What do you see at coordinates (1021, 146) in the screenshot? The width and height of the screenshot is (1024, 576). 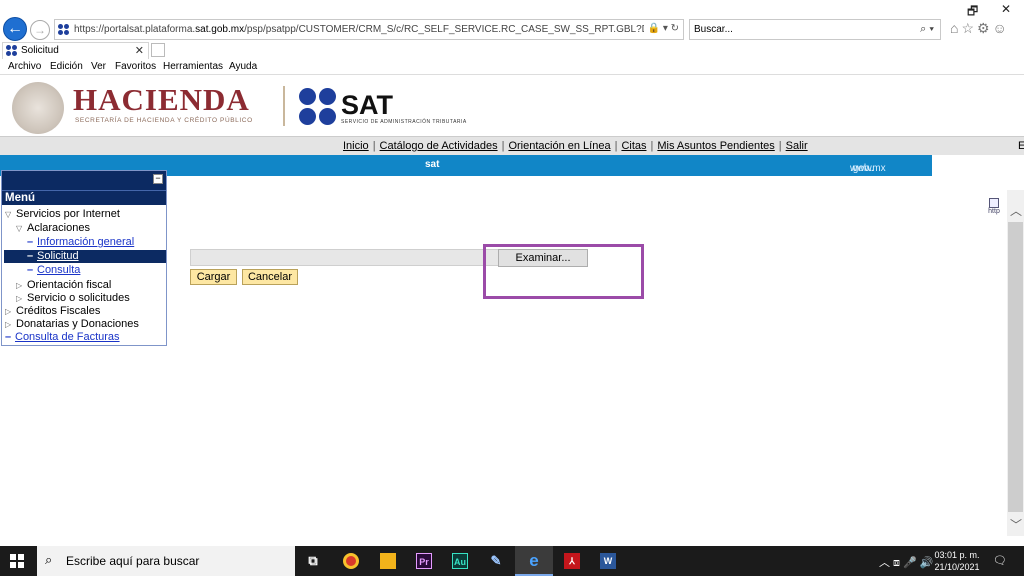 I see `nav-edge-text: E` at bounding box center [1021, 146].